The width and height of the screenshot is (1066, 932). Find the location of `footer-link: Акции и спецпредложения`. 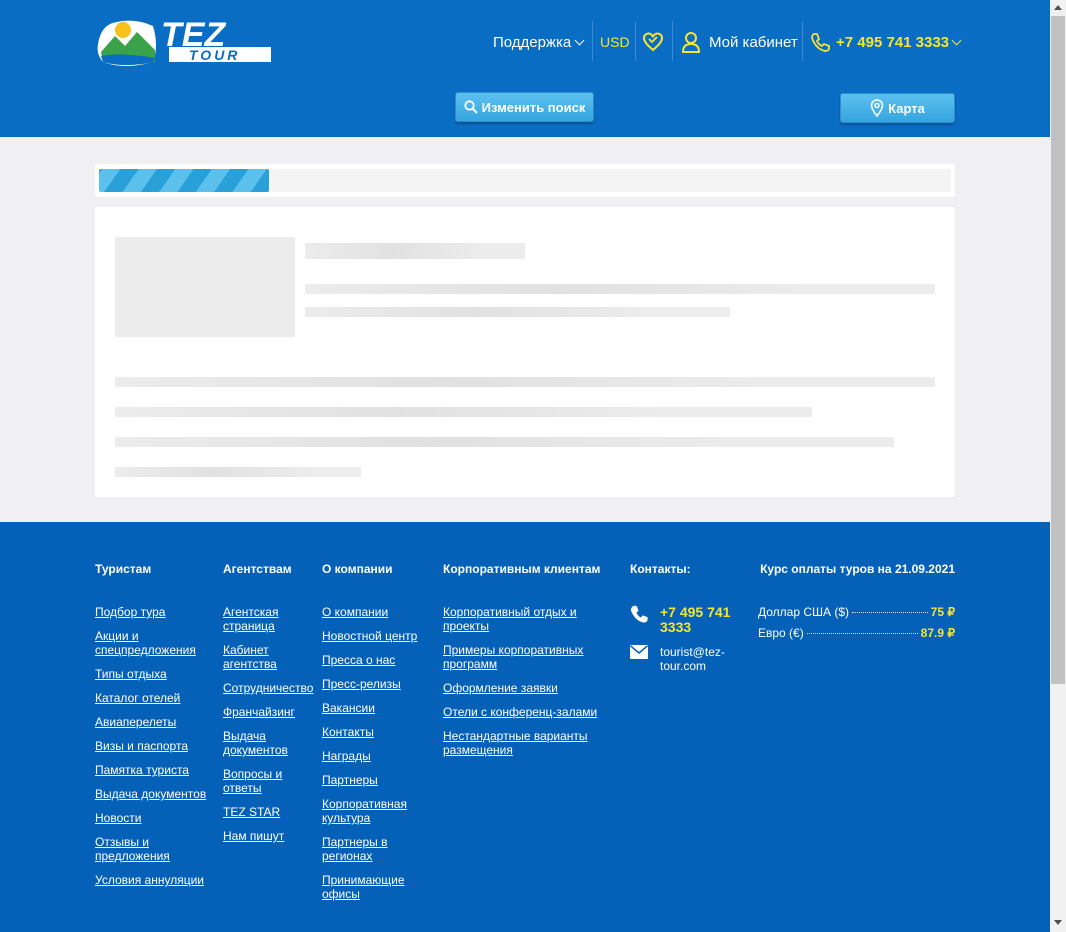

footer-link: Акции и спецпредложения is located at coordinates (155, 643).